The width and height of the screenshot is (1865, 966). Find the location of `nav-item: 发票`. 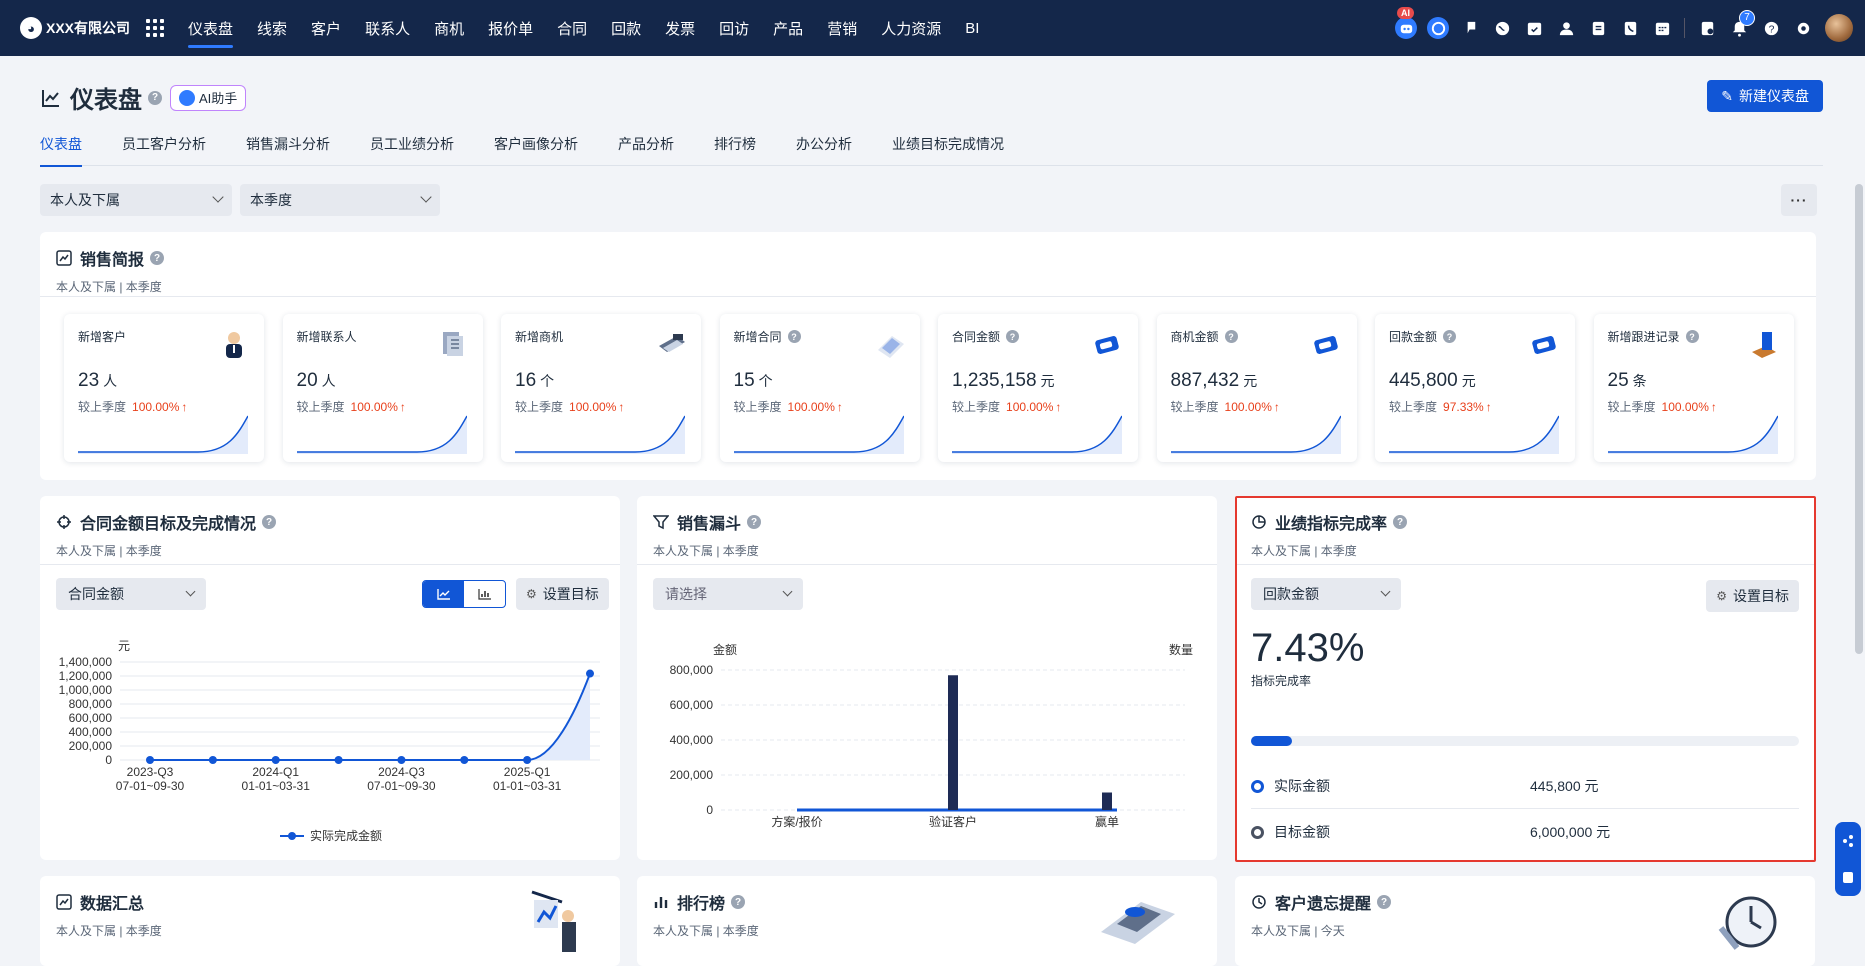

nav-item: 发票 is located at coordinates (680, 28).